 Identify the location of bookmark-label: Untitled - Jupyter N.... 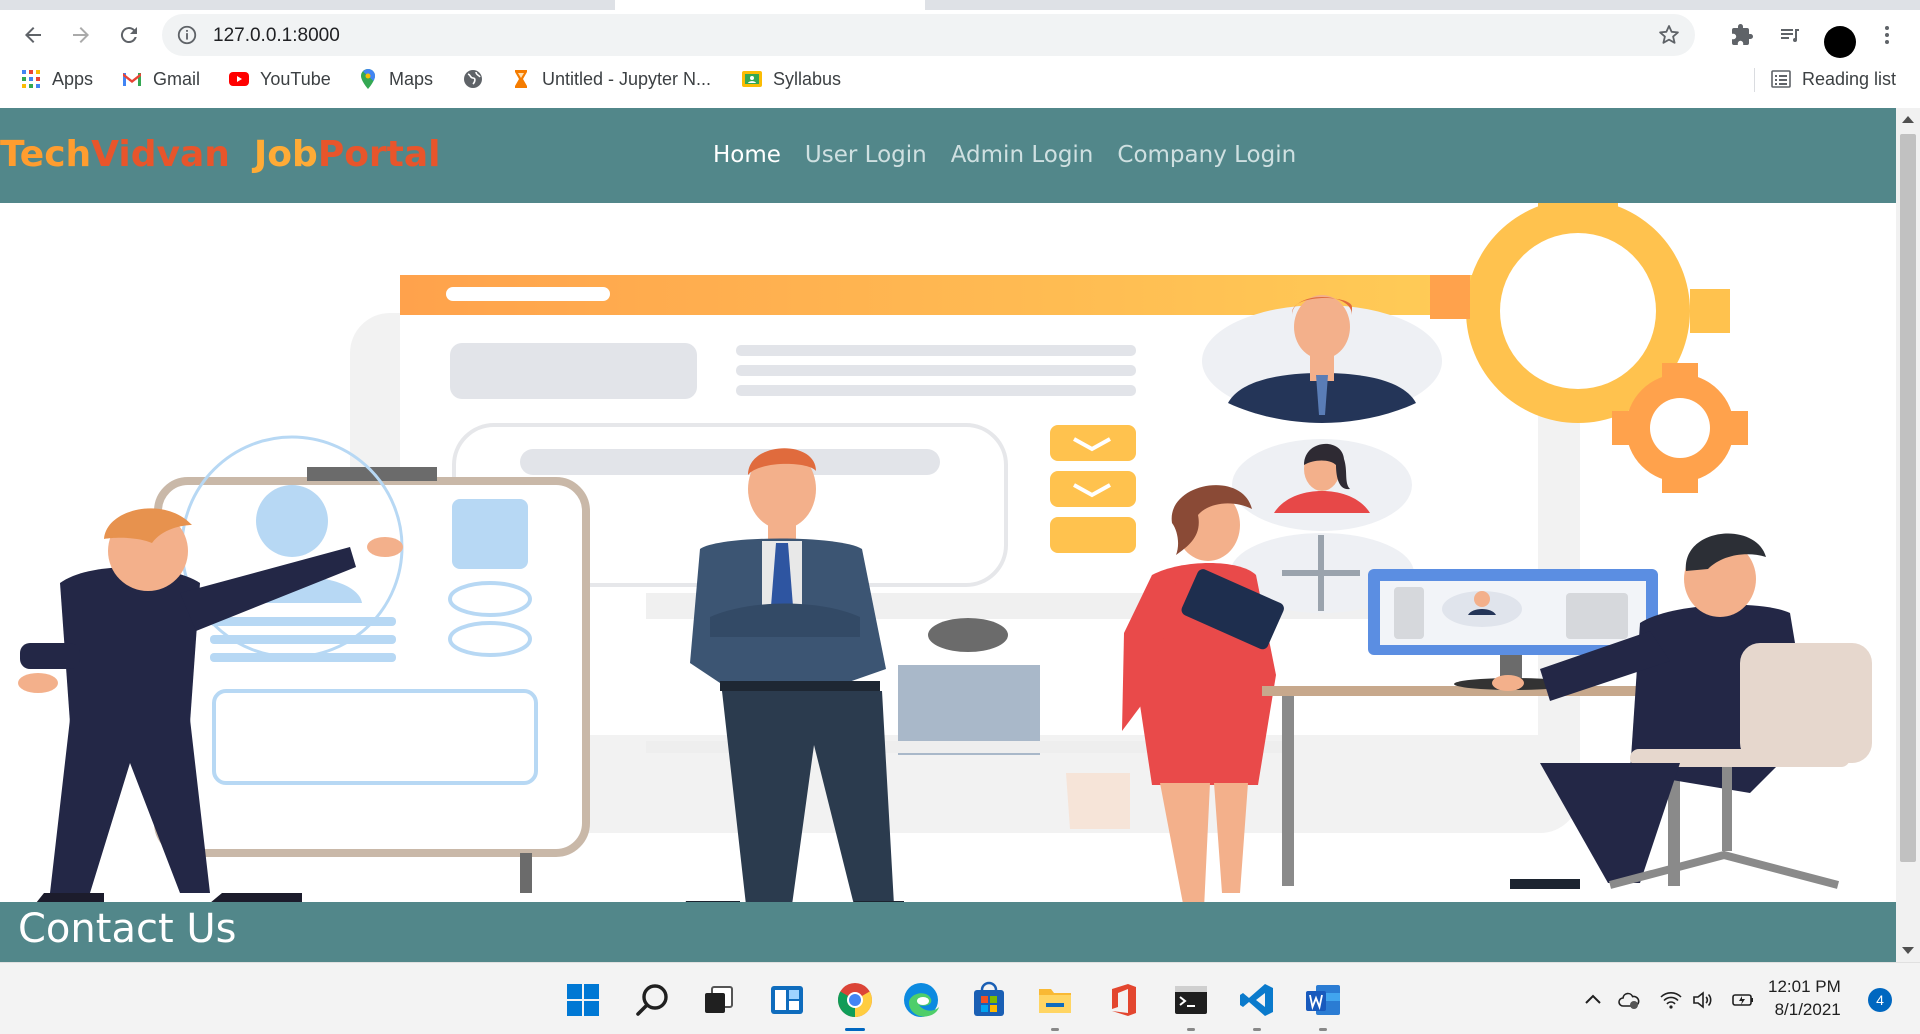
(627, 78).